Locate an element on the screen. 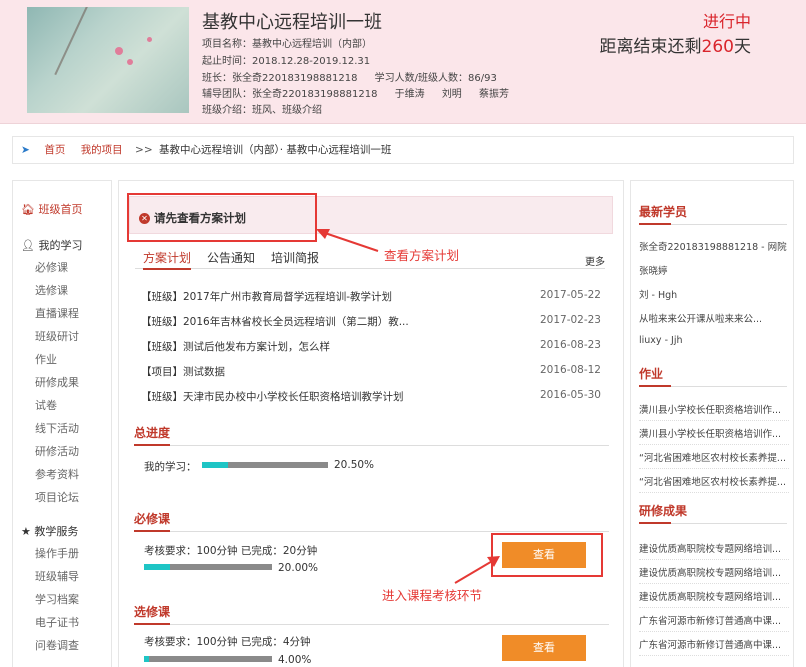 The height and width of the screenshot is (667, 806). view-required-button: 查看 is located at coordinates (544, 555).